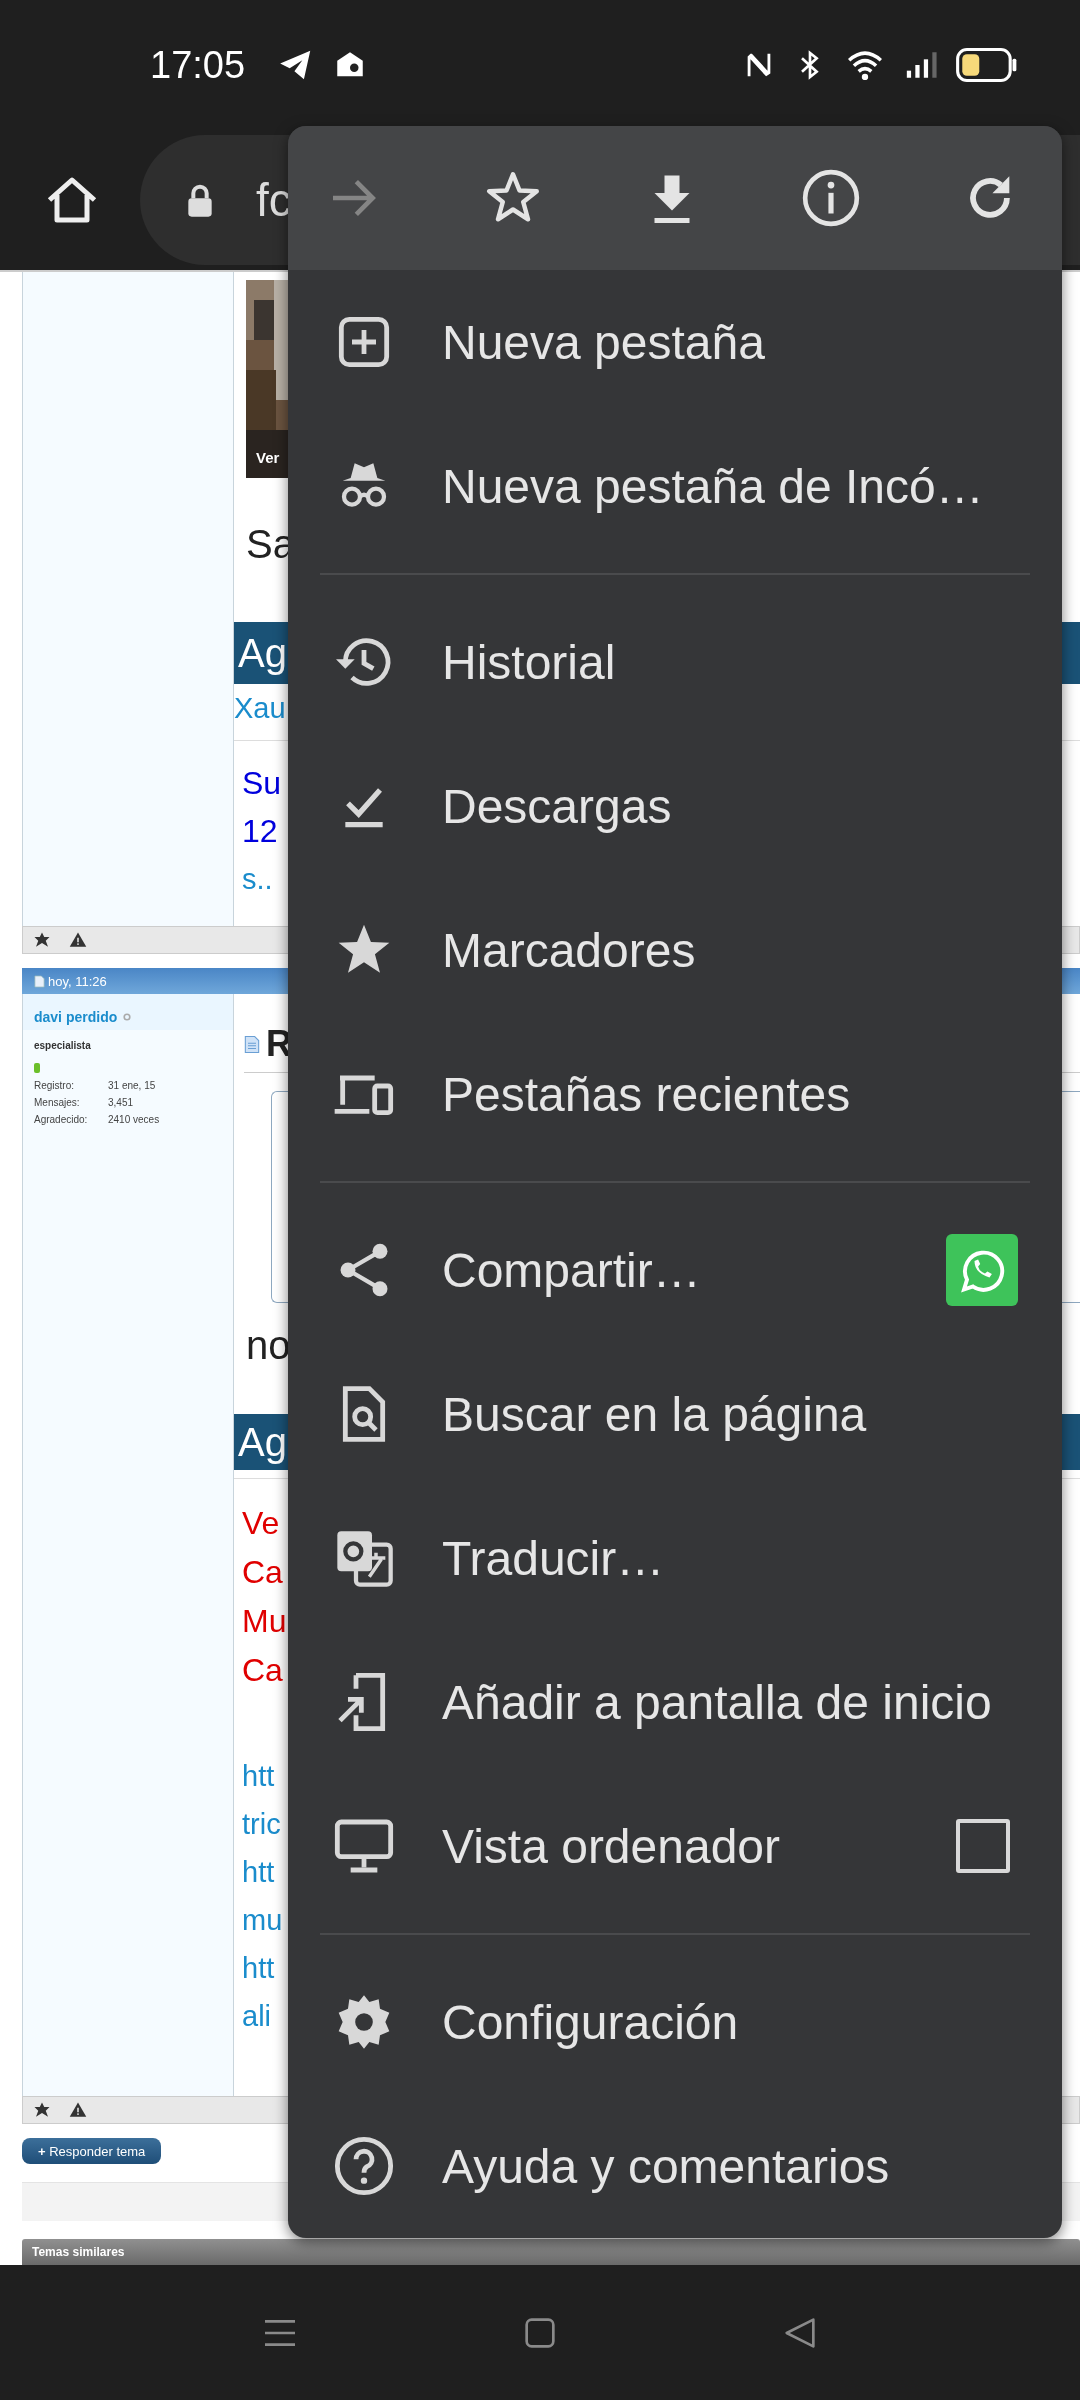  I want to click on menu-item: Marcadores, so click(675, 950).